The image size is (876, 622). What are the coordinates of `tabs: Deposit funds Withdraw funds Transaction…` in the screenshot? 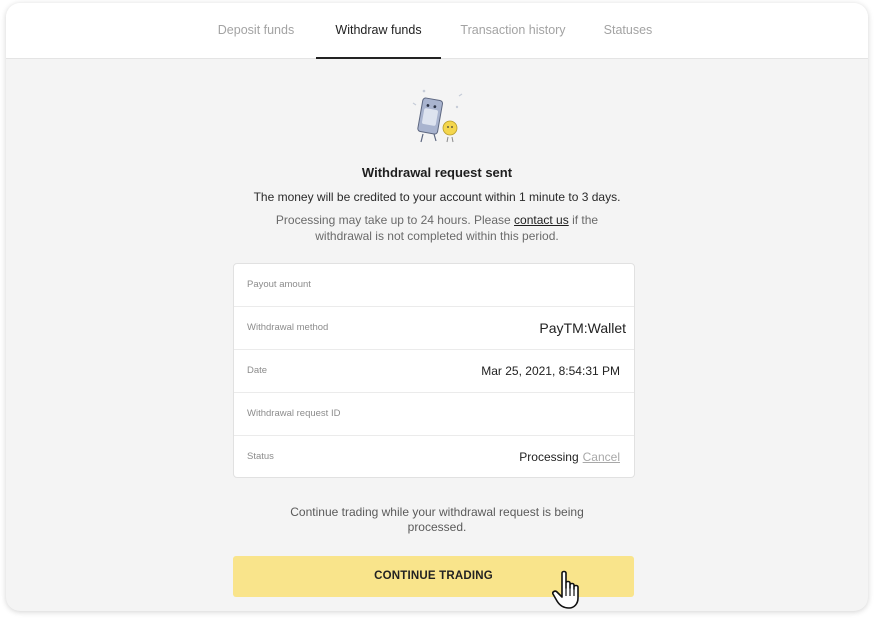 It's located at (437, 31).